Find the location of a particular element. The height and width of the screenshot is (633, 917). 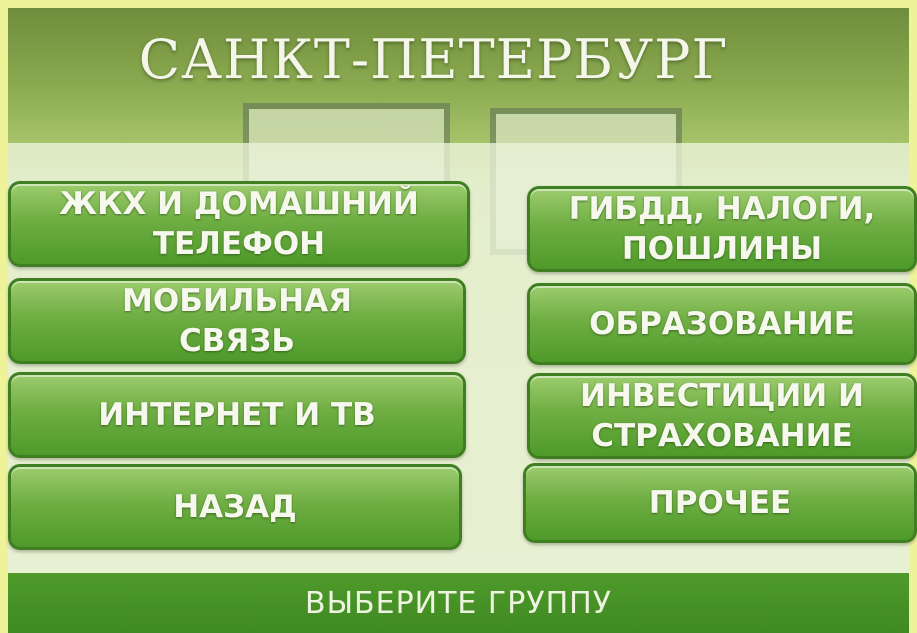

housing-phone-button: ЖКХ И ДОМАШНИЙ ТЕЛЕФОН is located at coordinates (239, 224).